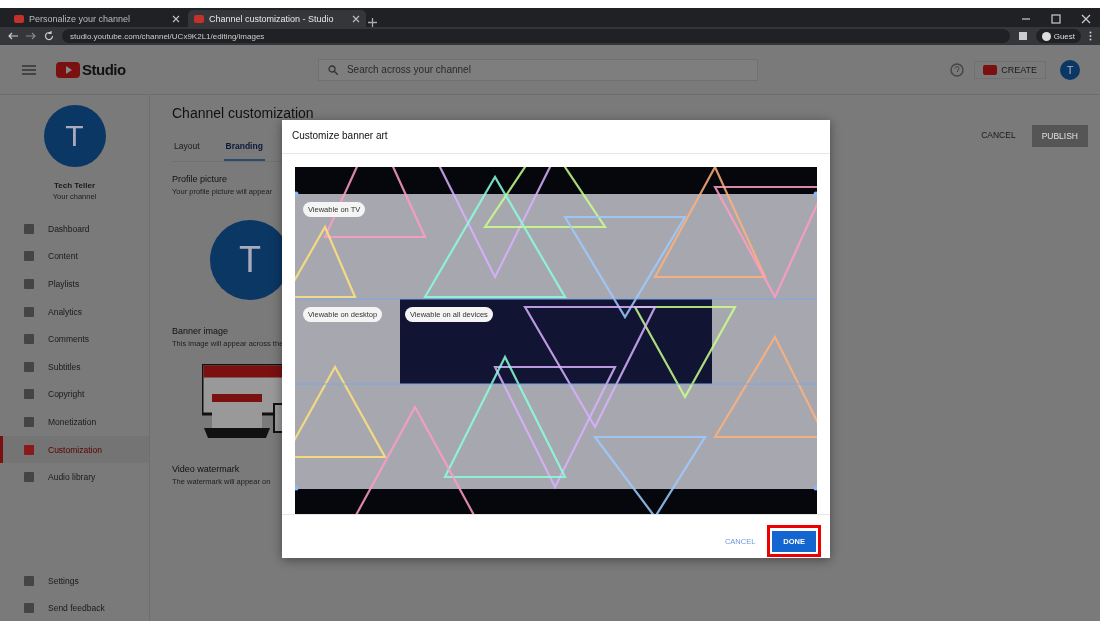  Describe the element at coordinates (49, 36) in the screenshot. I see `reload-icon` at that location.